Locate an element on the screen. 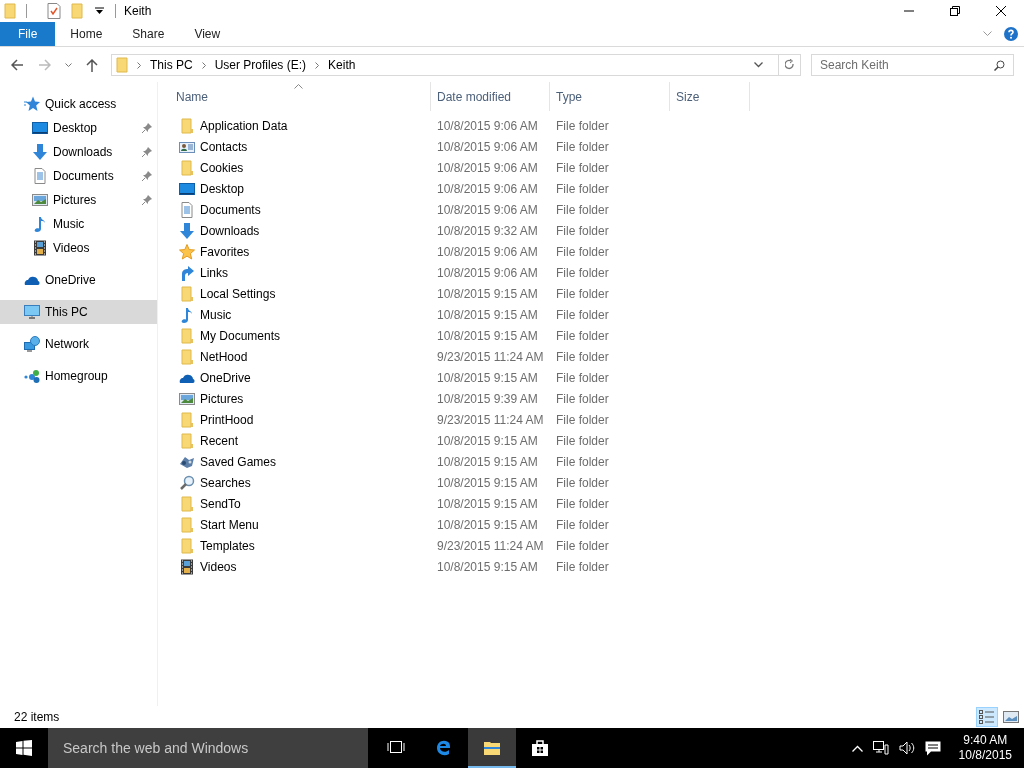 This screenshot has height=768, width=1024. ribbon-tab: View is located at coordinates (207, 34).